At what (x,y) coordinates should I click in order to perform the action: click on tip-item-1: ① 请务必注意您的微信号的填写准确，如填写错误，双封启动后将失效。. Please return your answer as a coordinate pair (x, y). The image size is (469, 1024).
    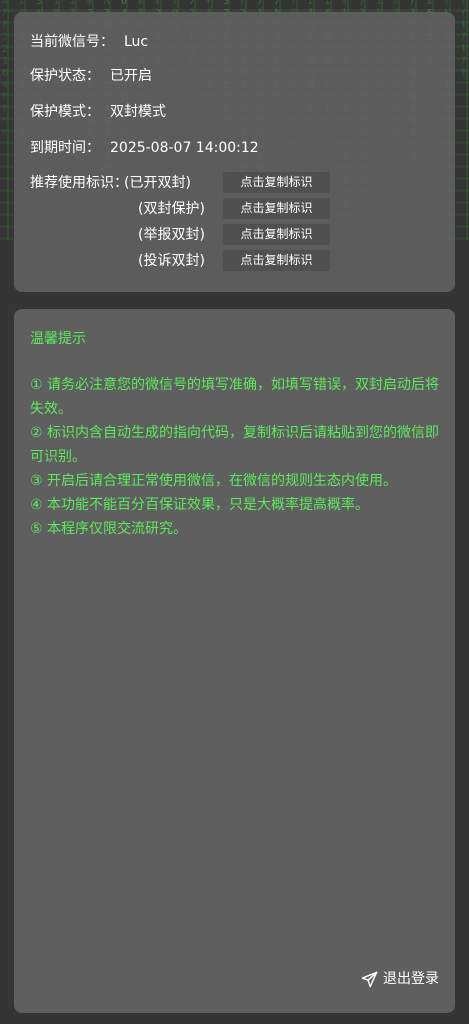
    Looking at the image, I should click on (234, 397).